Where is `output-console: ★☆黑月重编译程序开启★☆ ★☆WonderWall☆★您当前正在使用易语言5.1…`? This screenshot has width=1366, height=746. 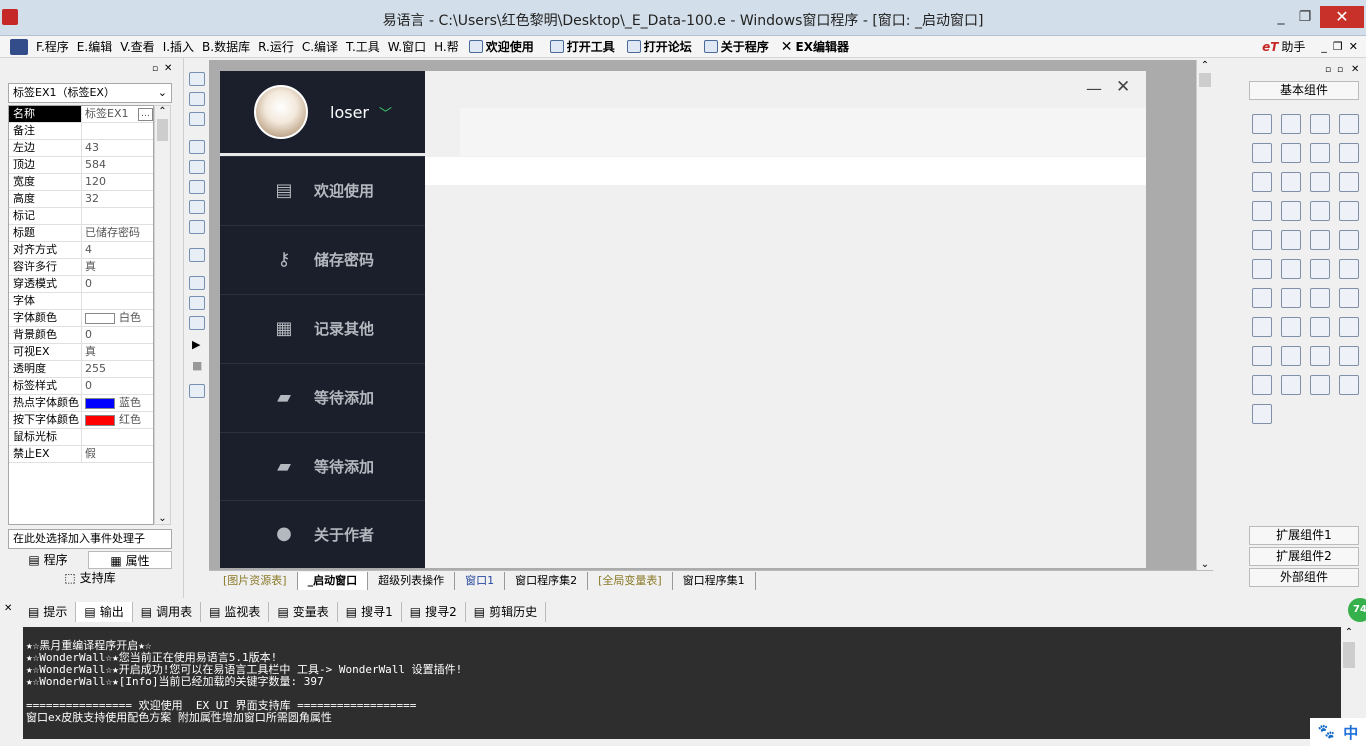
output-console: ★☆黑月重编译程序开启★☆ ★☆WonderWall☆★您当前正在使用易语言5.1… is located at coordinates (682, 683).